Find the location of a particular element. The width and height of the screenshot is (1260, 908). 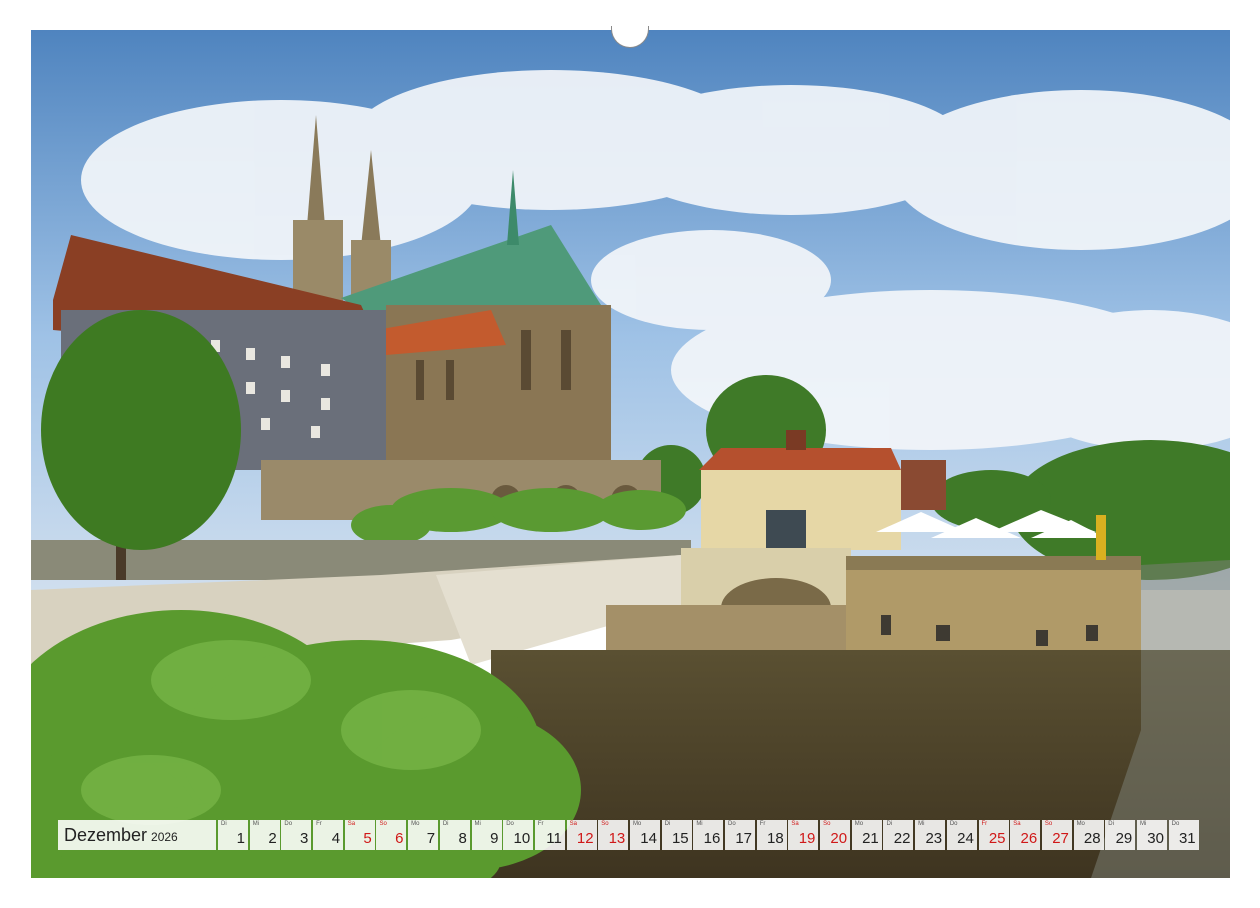

day-cell: Sa 26 is located at coordinates (1025, 835).